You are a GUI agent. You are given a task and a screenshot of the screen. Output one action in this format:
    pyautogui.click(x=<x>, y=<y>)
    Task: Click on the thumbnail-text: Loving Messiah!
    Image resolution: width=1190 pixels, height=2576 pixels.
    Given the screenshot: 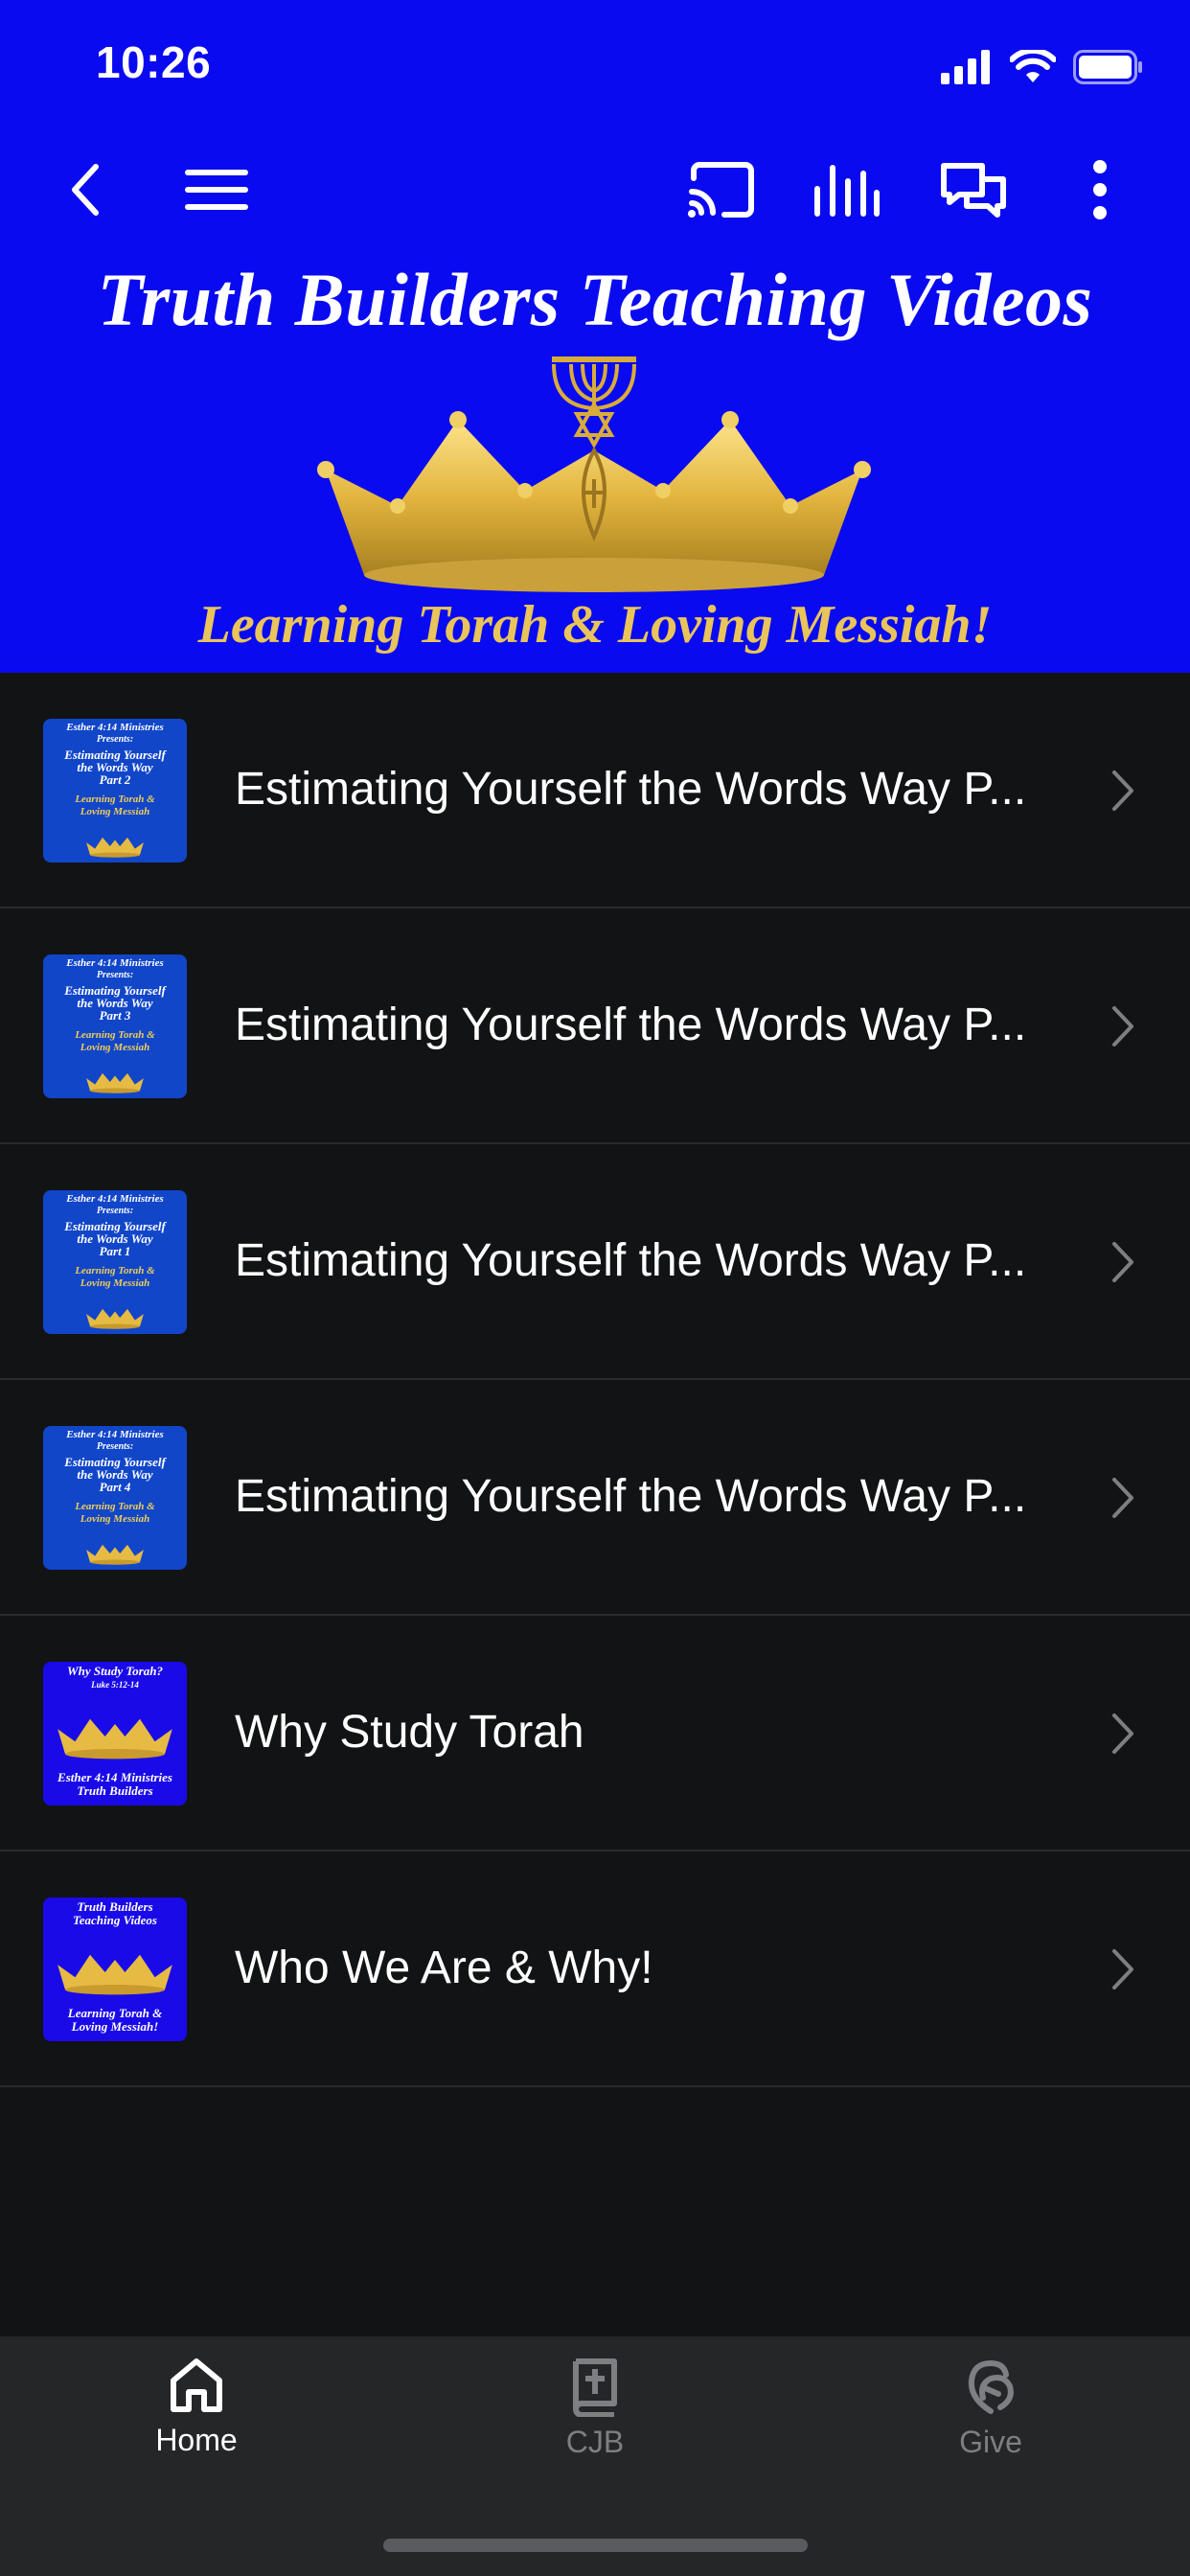 What is the action you would take?
    pyautogui.click(x=115, y=2027)
    